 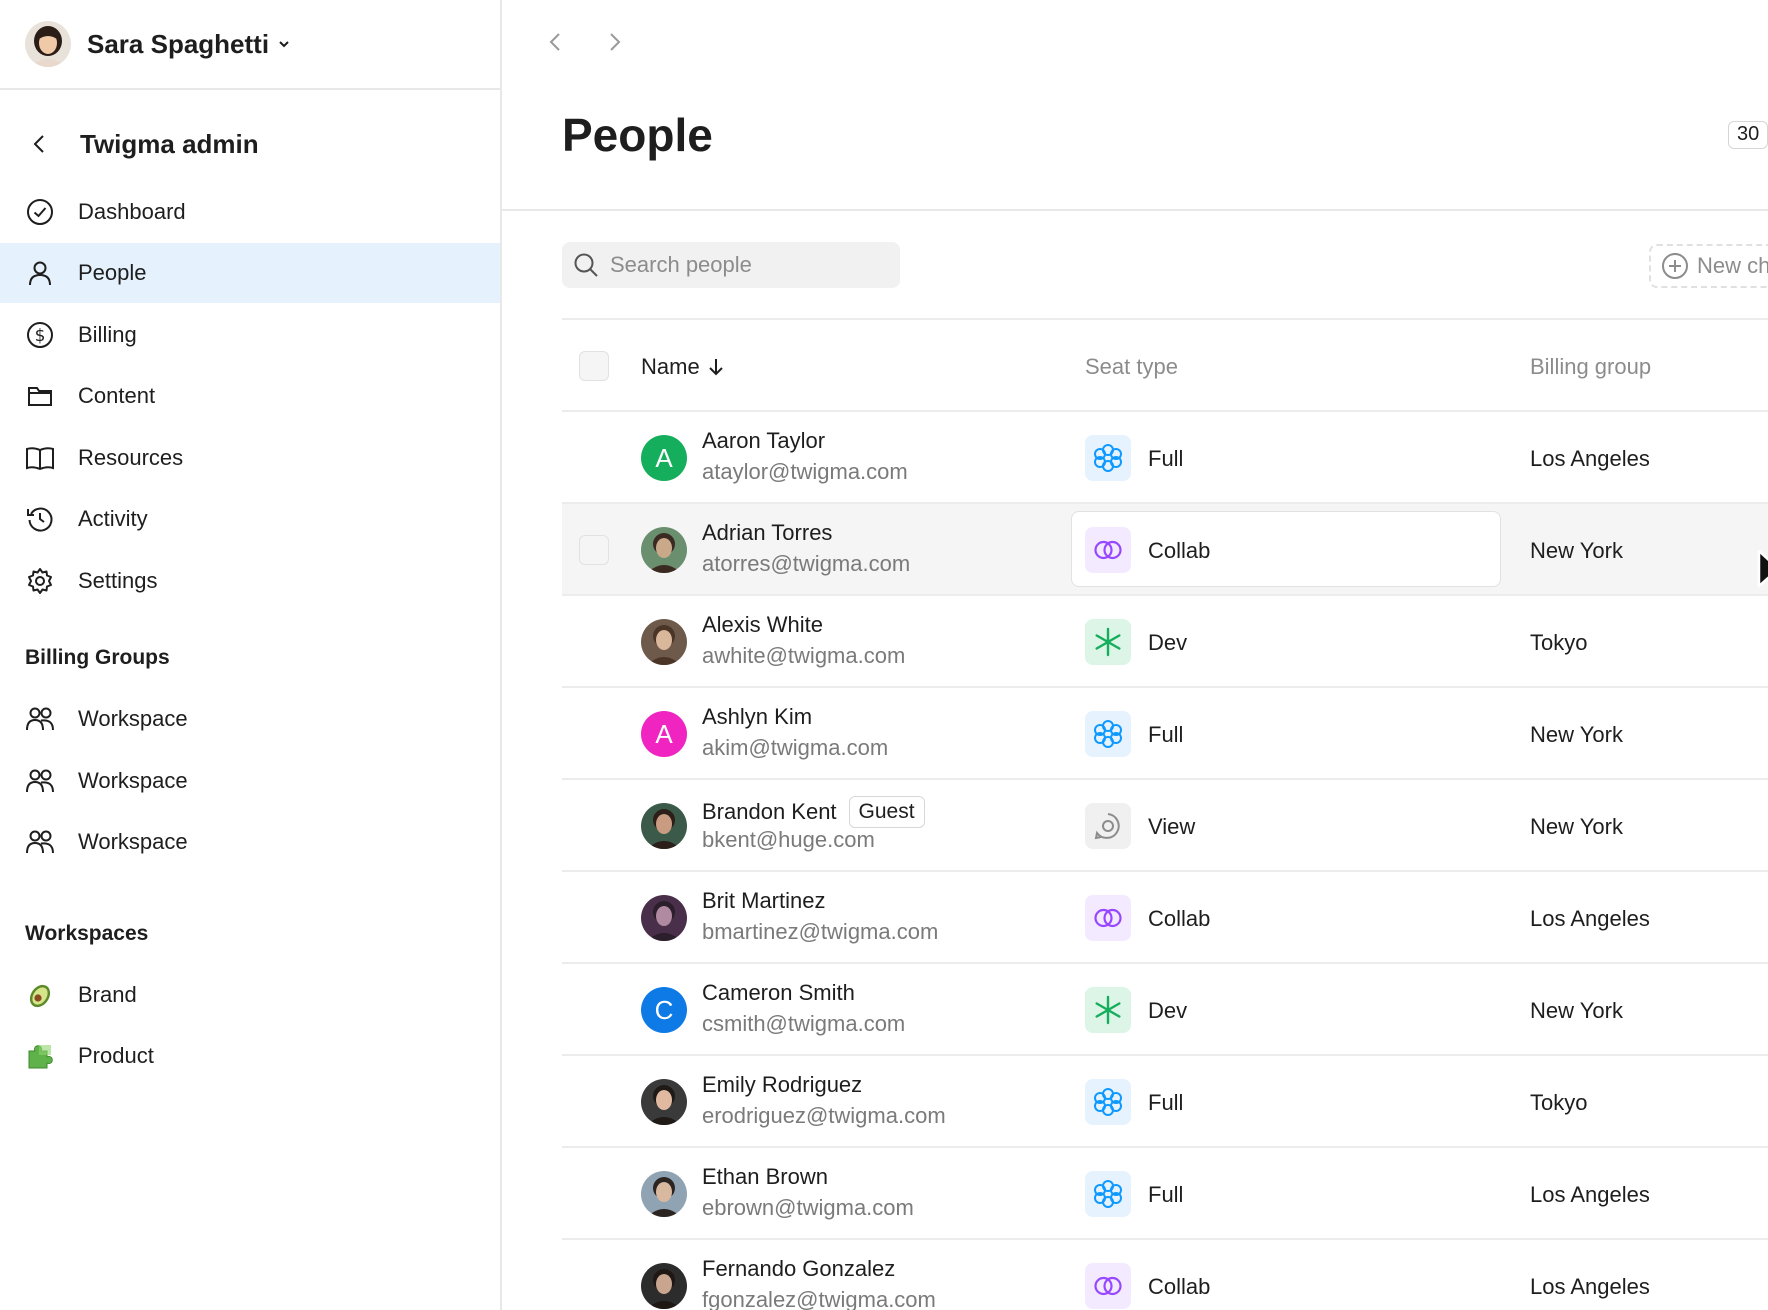 What do you see at coordinates (113, 518) in the screenshot?
I see `sidebar-item-label: Activity` at bounding box center [113, 518].